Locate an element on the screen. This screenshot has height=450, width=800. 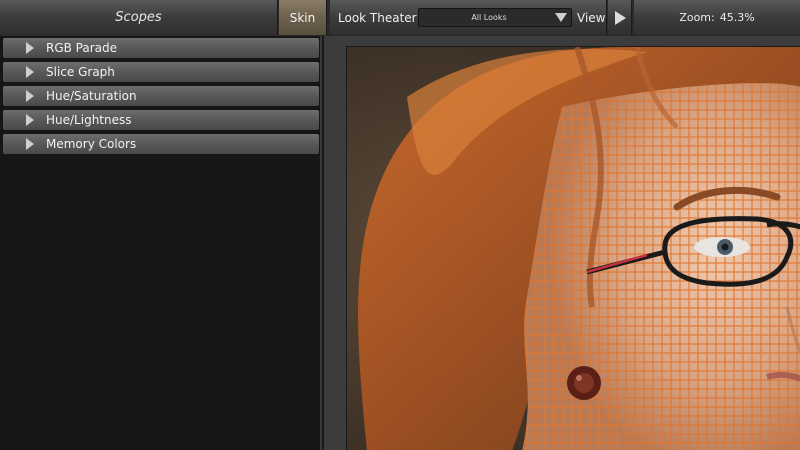
skin-button: Skin is located at coordinates (303, 17).